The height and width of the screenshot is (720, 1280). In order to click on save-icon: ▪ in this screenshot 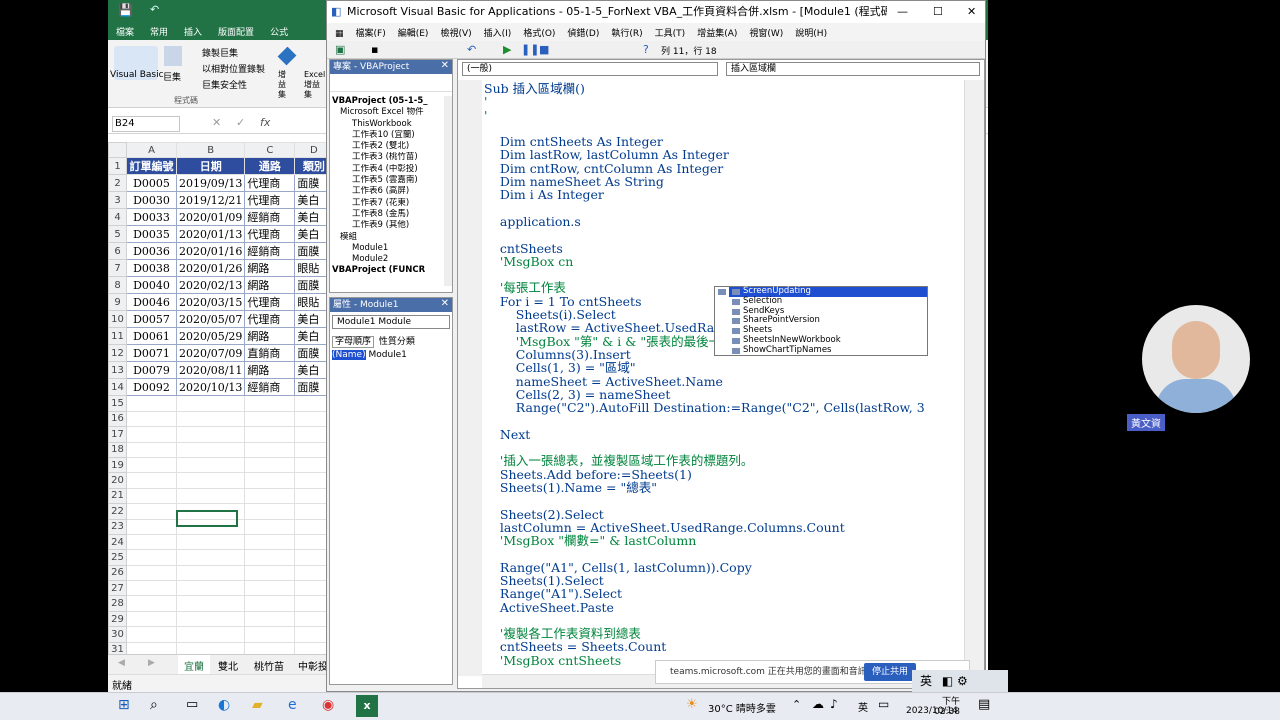, I will do `click(374, 49)`.